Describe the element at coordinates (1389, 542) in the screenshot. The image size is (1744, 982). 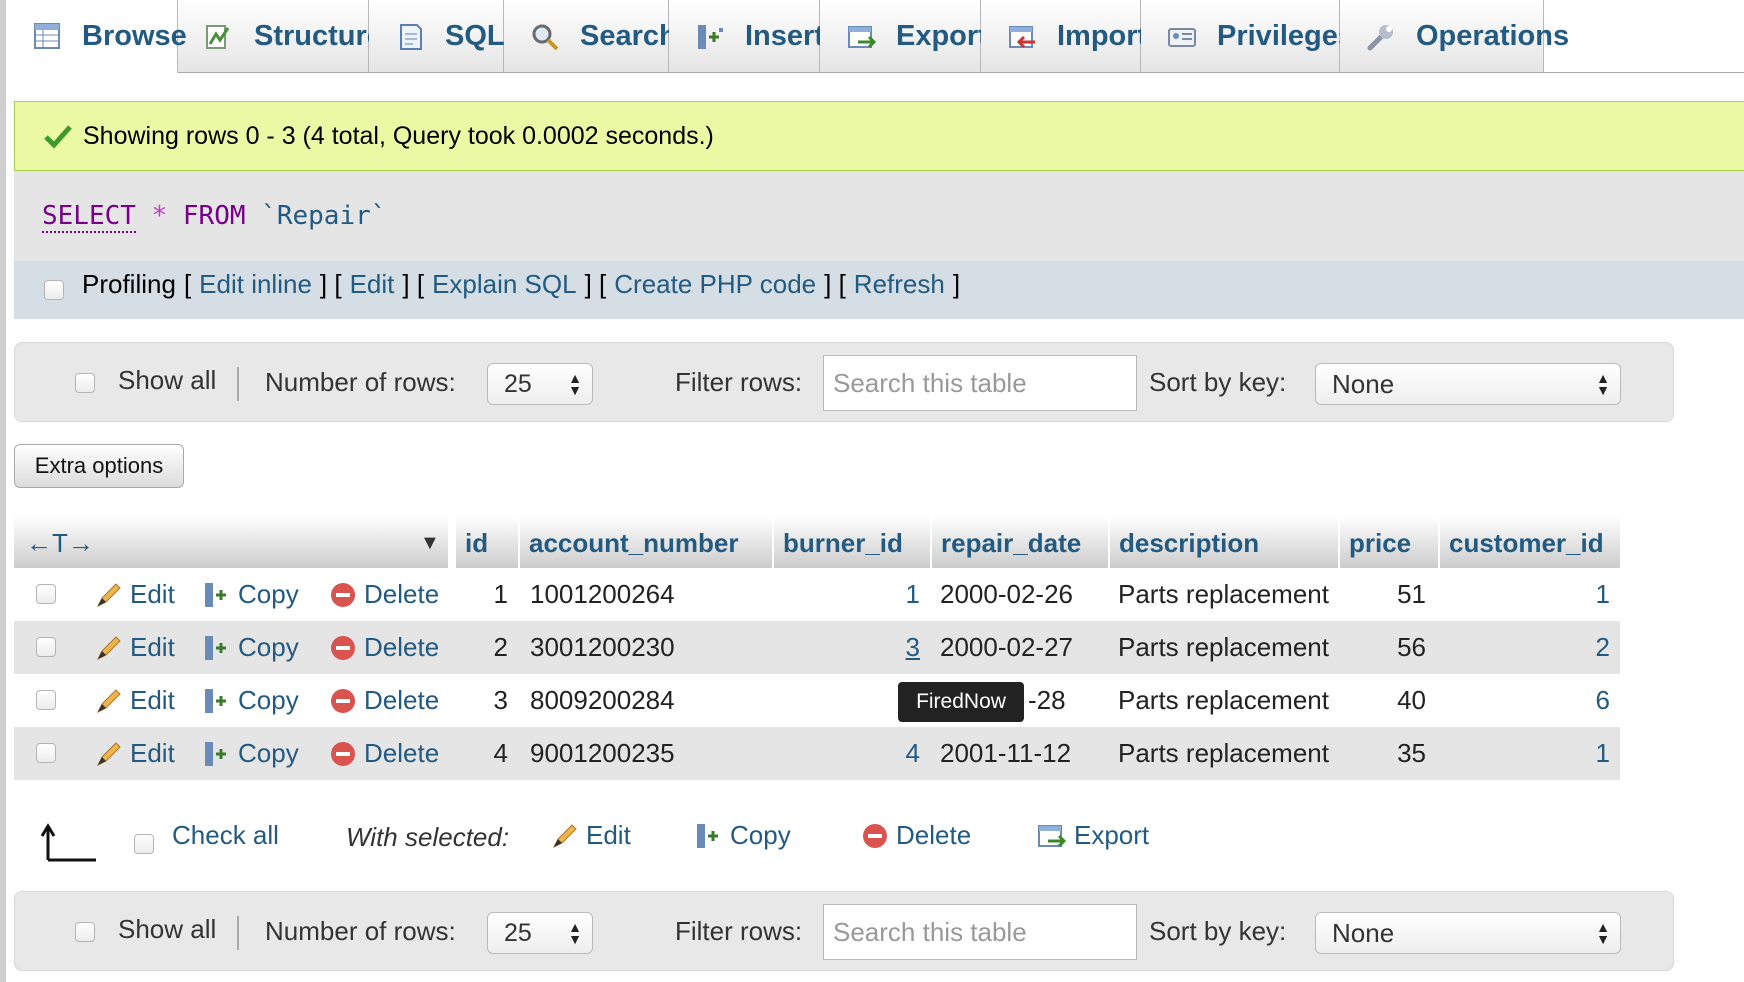
I see `column-header-price: price` at that location.